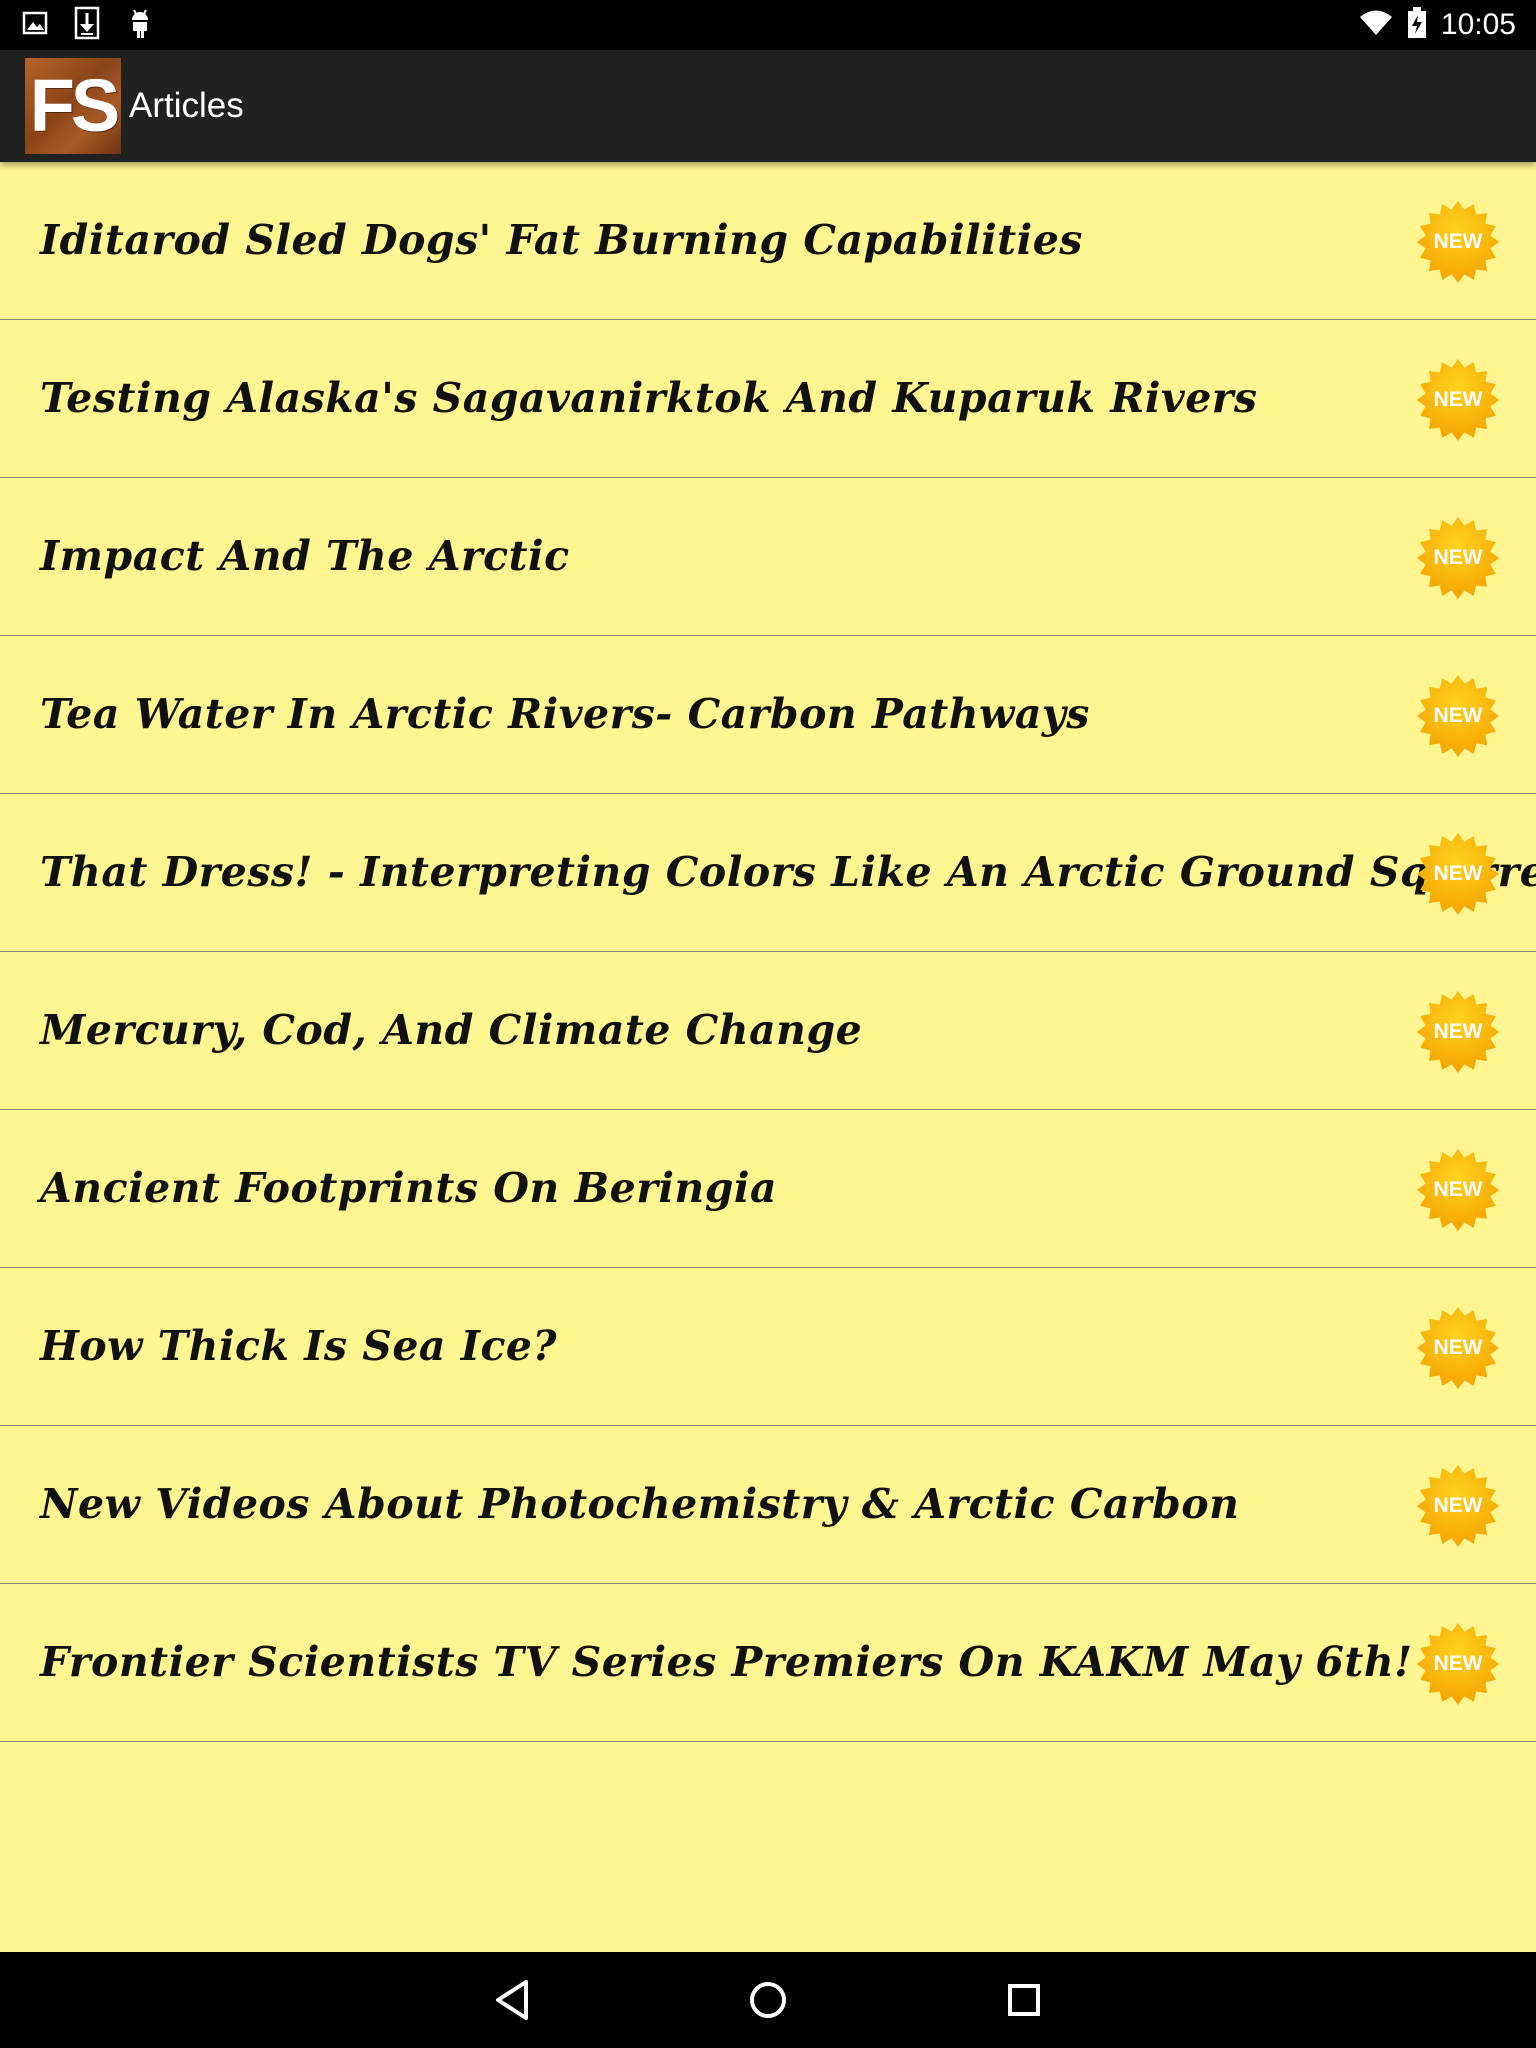 This screenshot has width=1536, height=2048. I want to click on home-button, so click(768, 2000).